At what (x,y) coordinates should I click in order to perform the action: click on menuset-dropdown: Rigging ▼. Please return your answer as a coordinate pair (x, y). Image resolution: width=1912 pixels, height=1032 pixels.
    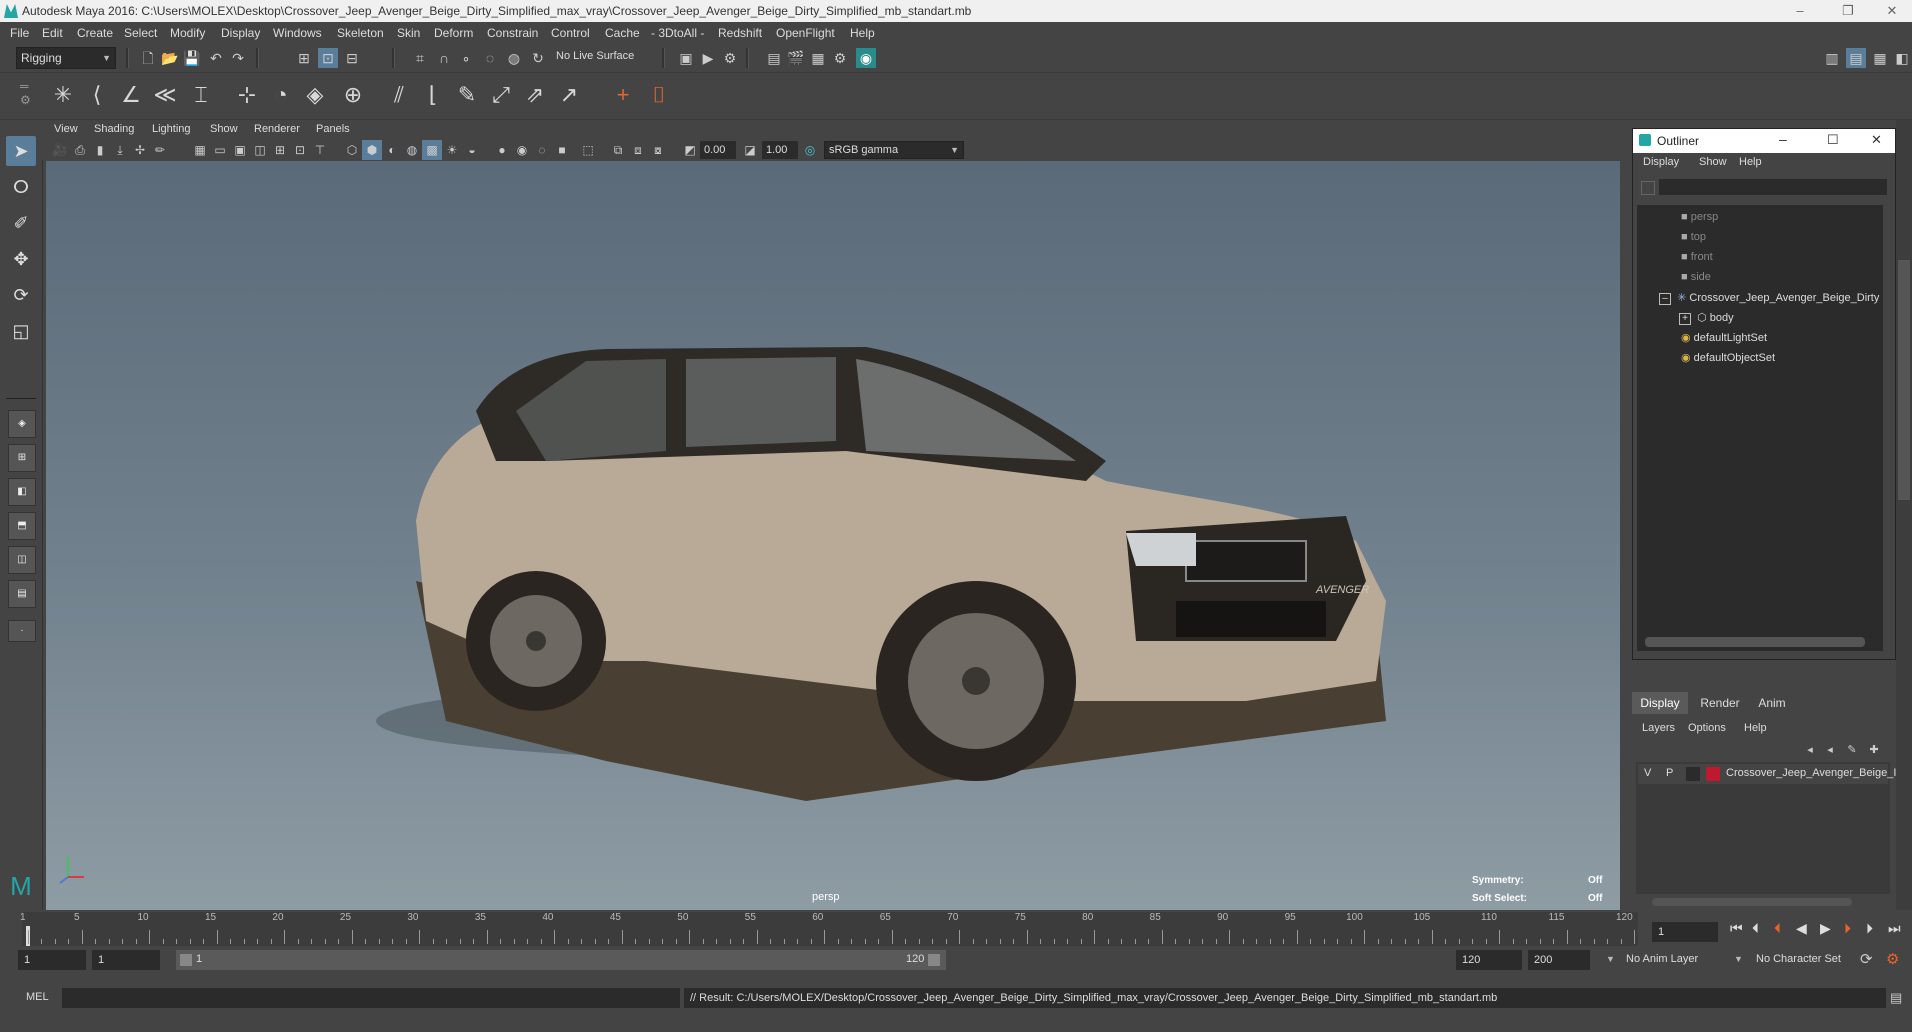
    Looking at the image, I should click on (66, 58).